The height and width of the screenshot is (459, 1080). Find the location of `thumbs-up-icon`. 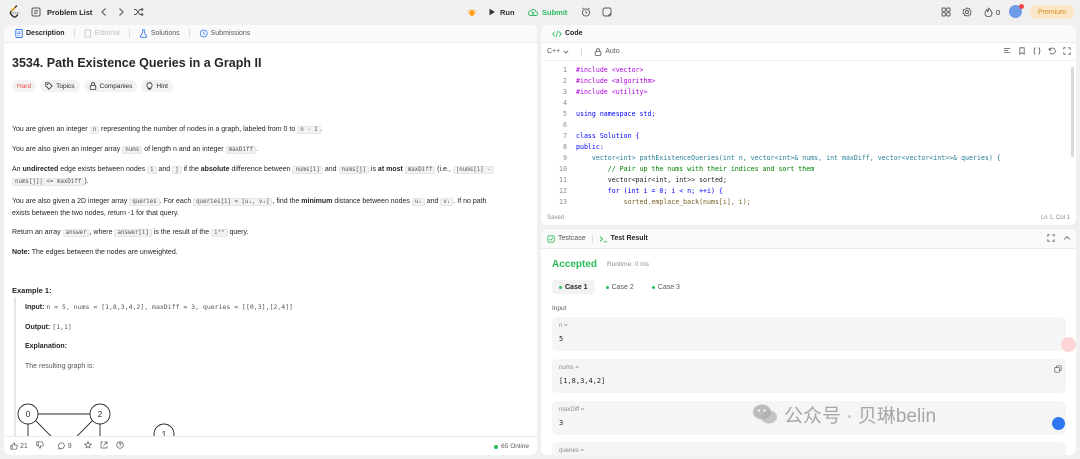

thumbs-up-icon is located at coordinates (14, 446).